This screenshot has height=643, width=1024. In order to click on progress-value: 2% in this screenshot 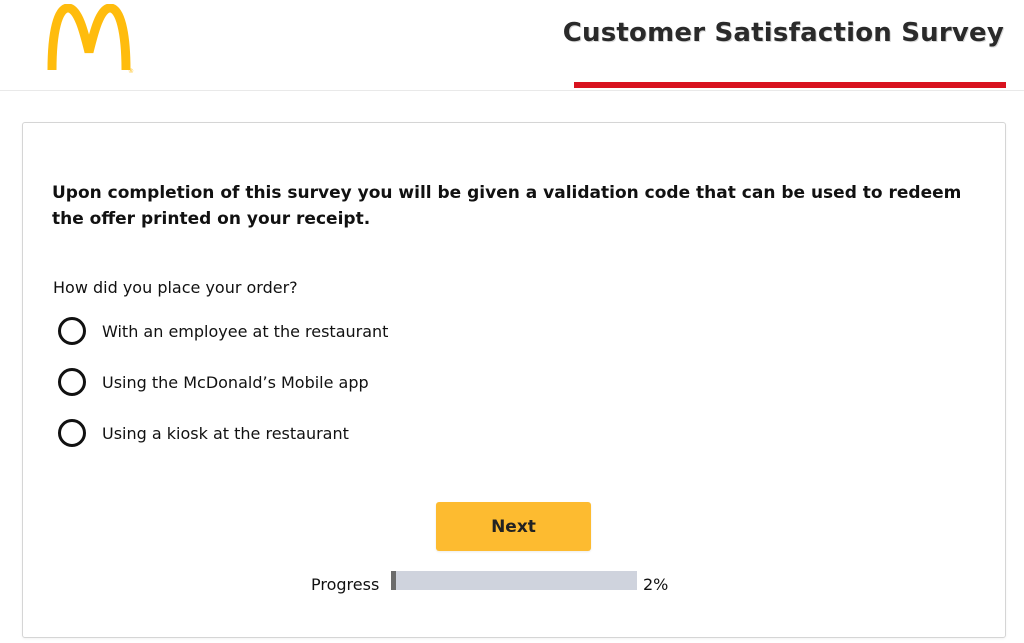, I will do `click(656, 584)`.